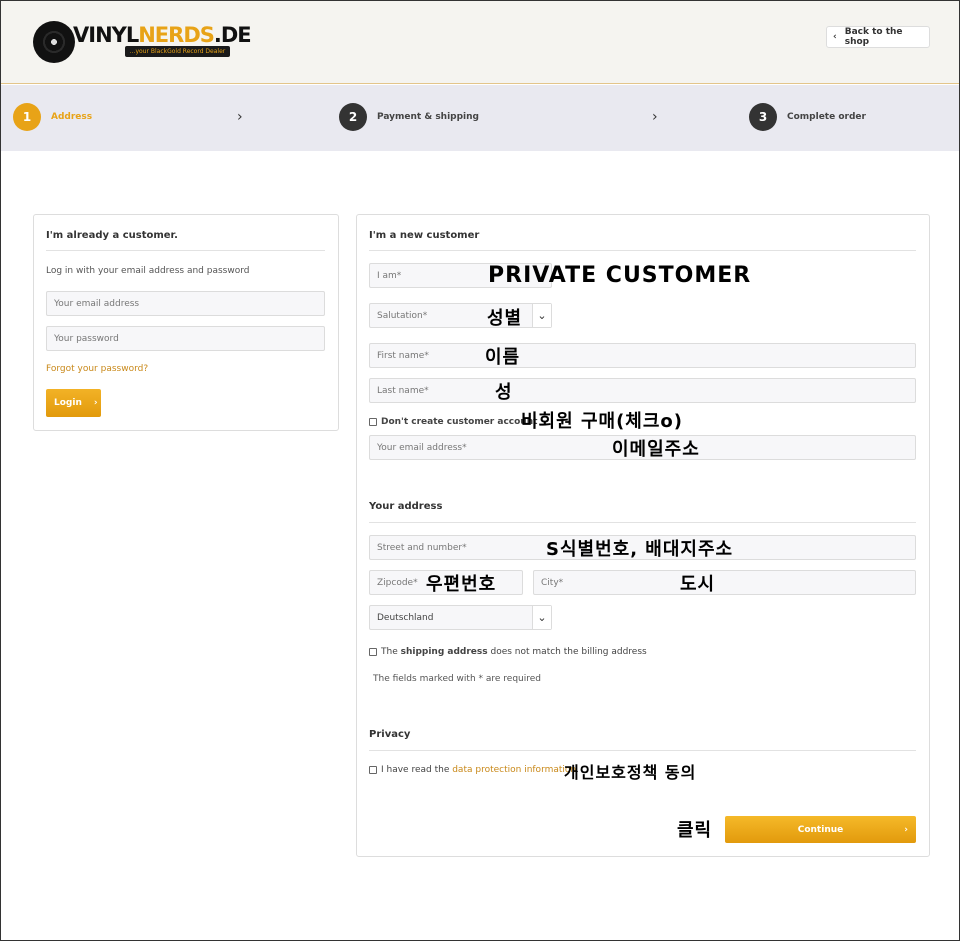 The height and width of the screenshot is (941, 960). Describe the element at coordinates (457, 679) in the screenshot. I see `required-note: The fields marked with * are required` at that location.